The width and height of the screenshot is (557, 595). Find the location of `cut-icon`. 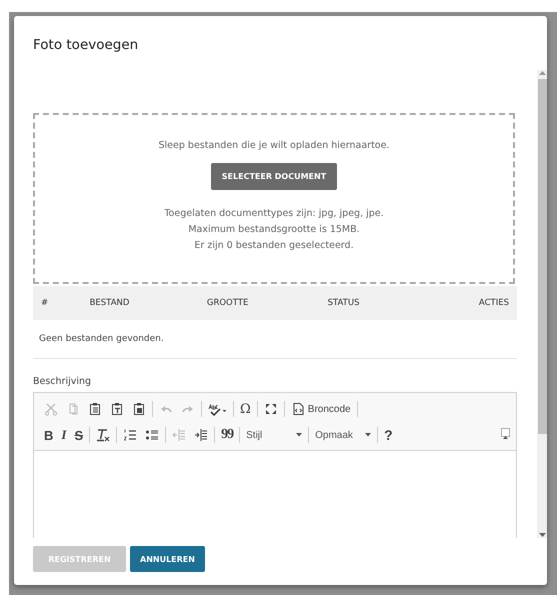

cut-icon is located at coordinates (51, 409).